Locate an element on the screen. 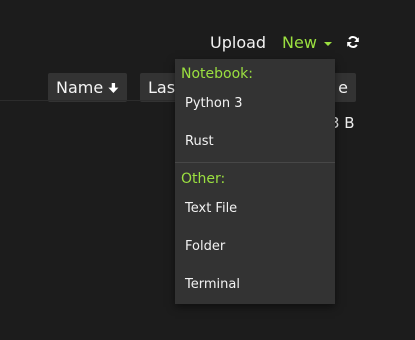  list-divider is located at coordinates (88, 100).